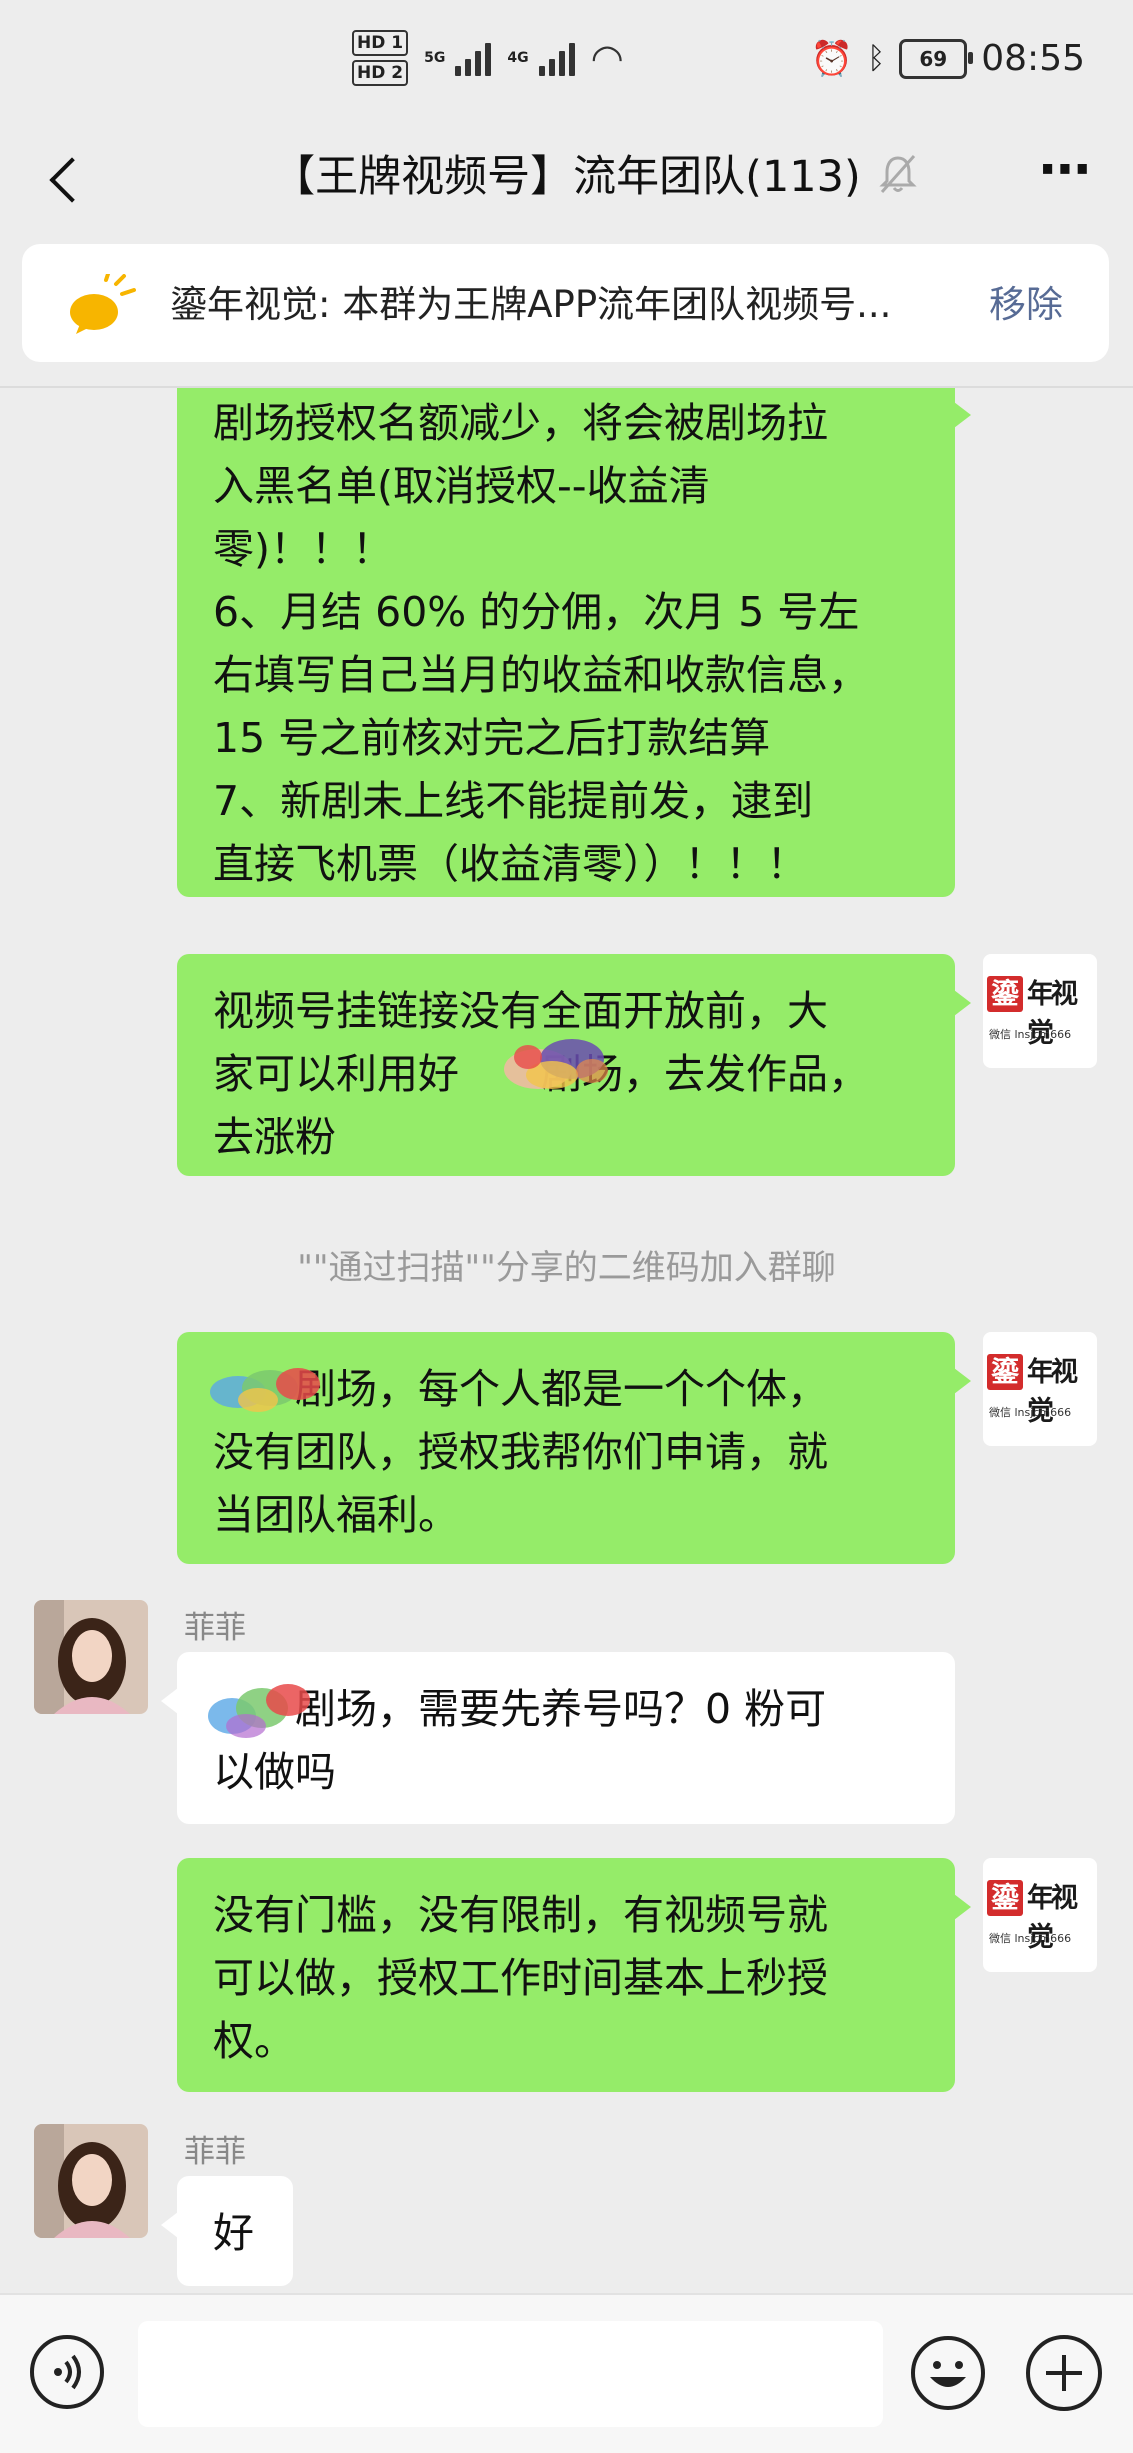 The image size is (1133, 2453). I want to click on group-title: 【王牌视频号】流年团队(113), so click(566, 177).